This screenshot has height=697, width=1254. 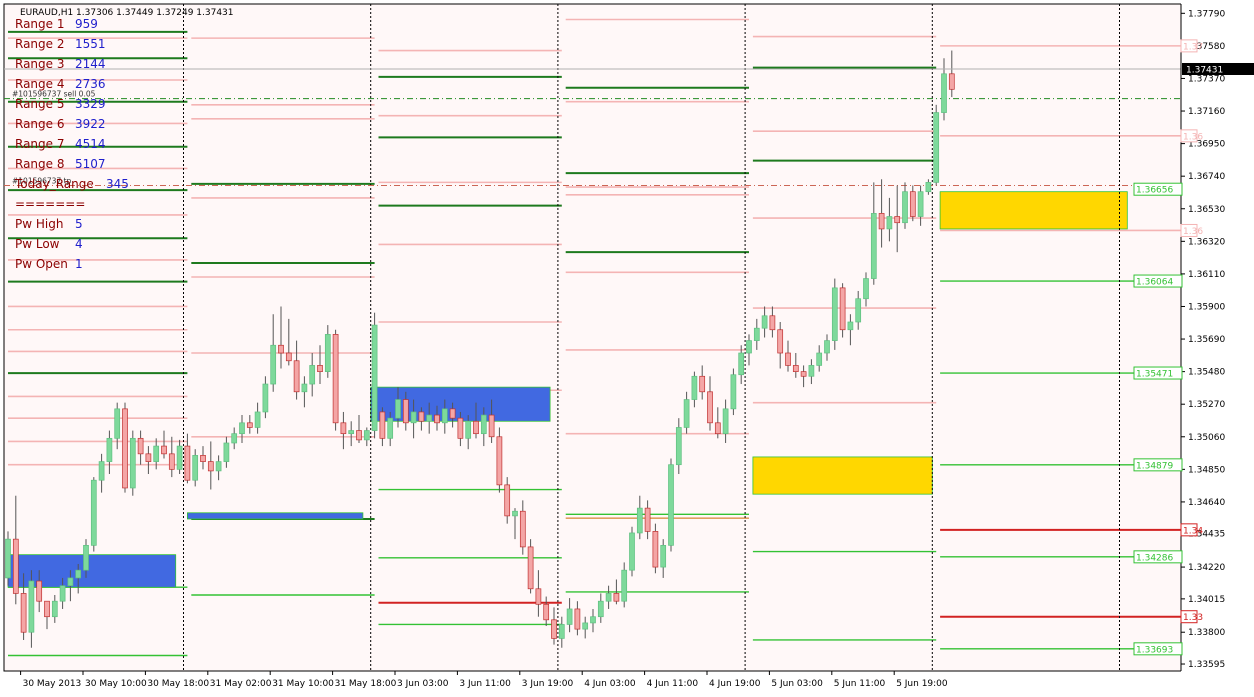 What do you see at coordinates (1206, 503) in the screenshot?
I see `price-tick-label: 1.34640` at bounding box center [1206, 503].